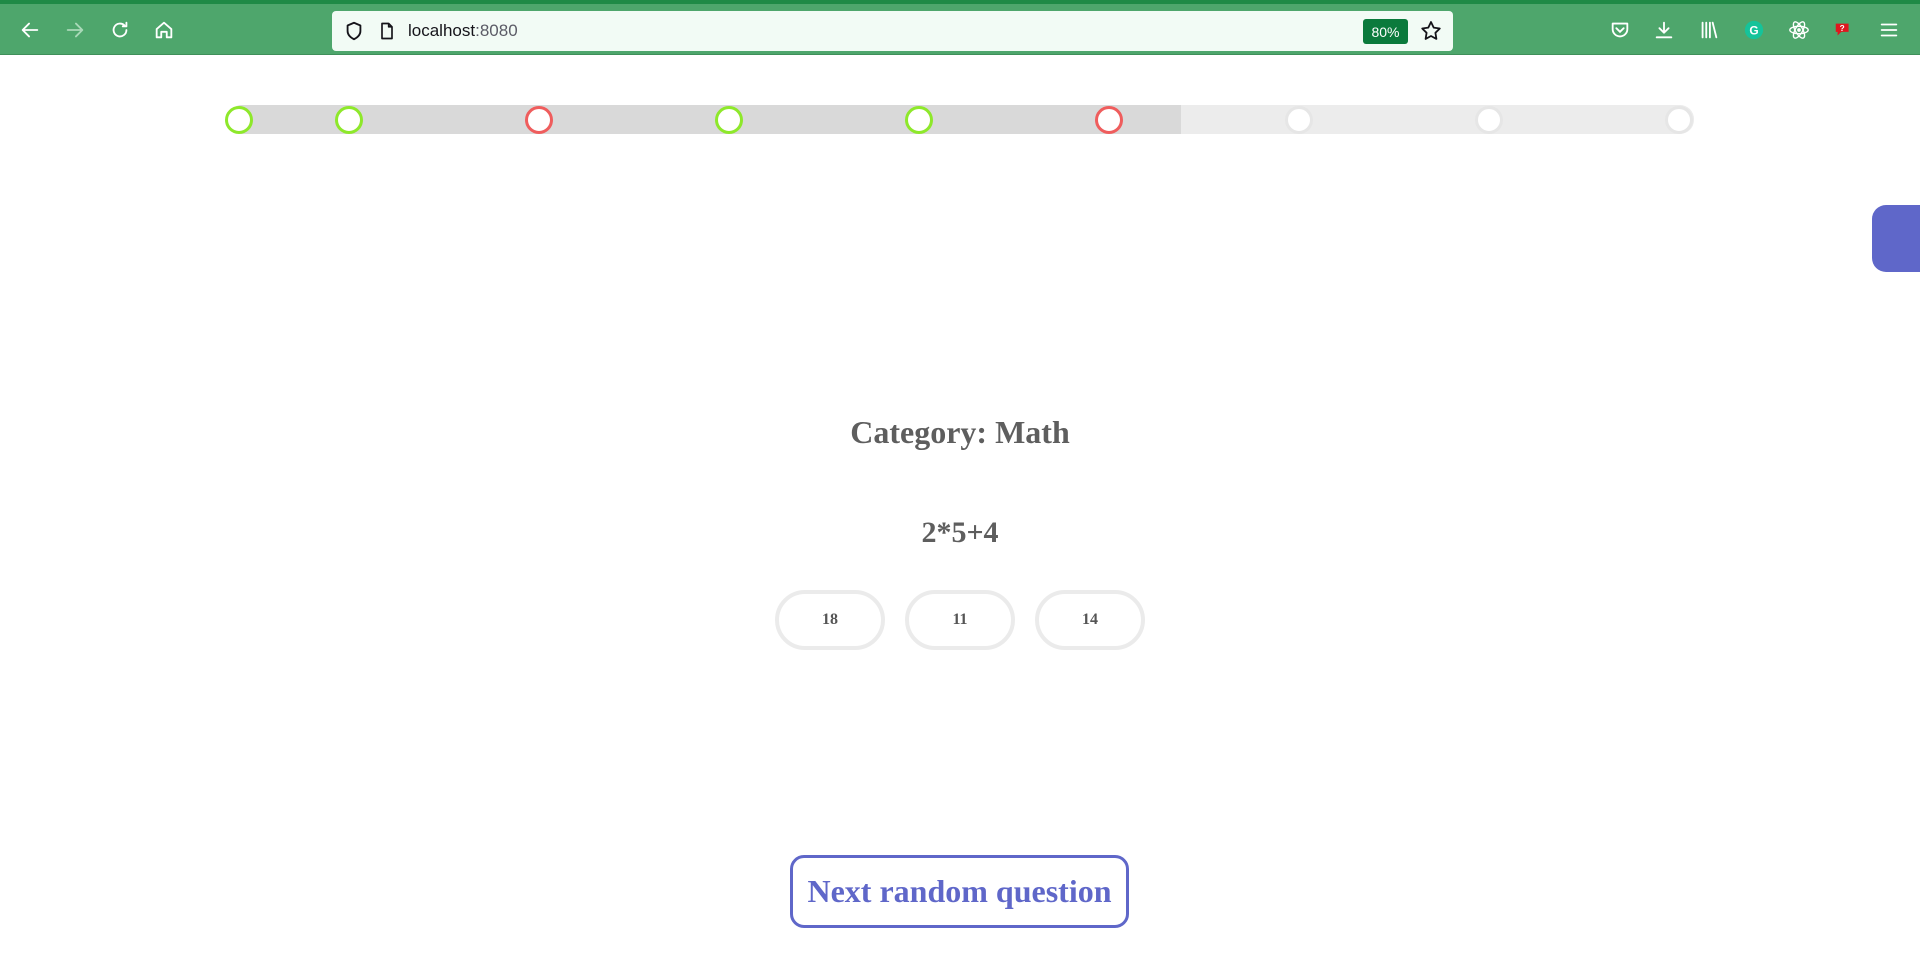 The height and width of the screenshot is (974, 1920). I want to click on forward-icon, so click(75, 30).